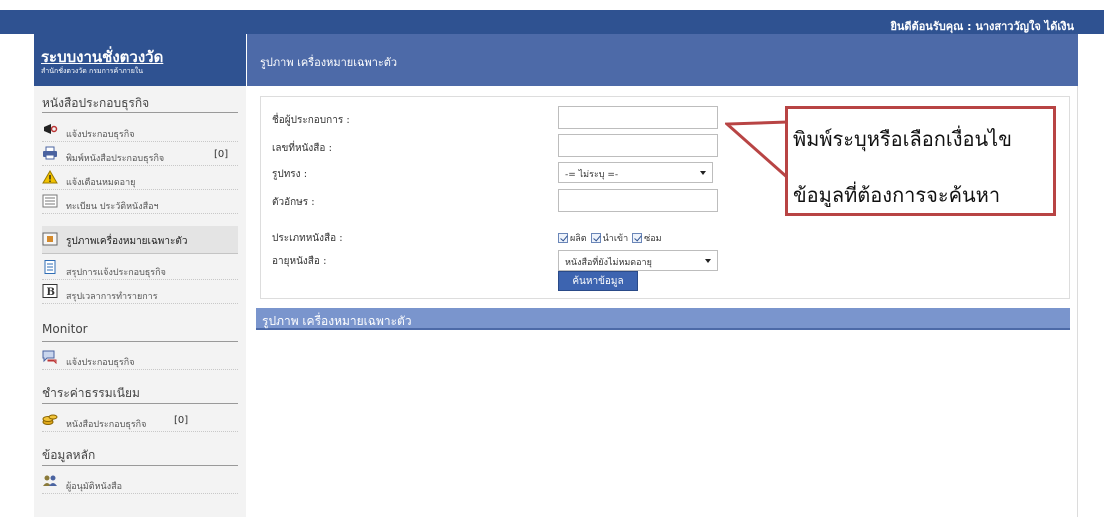  I want to click on page-title: รูปภาพ เครื่องหมายเฉพาะตัว, so click(329, 62).